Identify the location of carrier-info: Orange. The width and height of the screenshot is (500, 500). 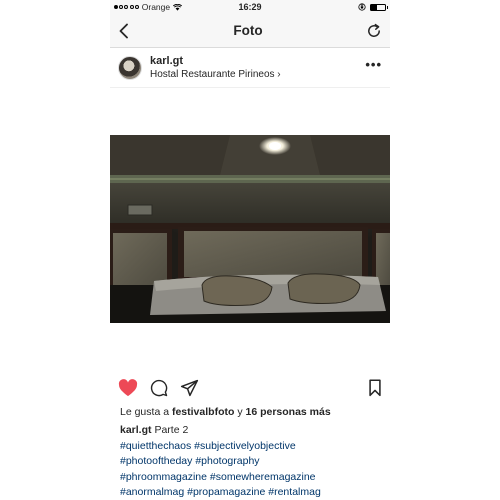
(148, 7).